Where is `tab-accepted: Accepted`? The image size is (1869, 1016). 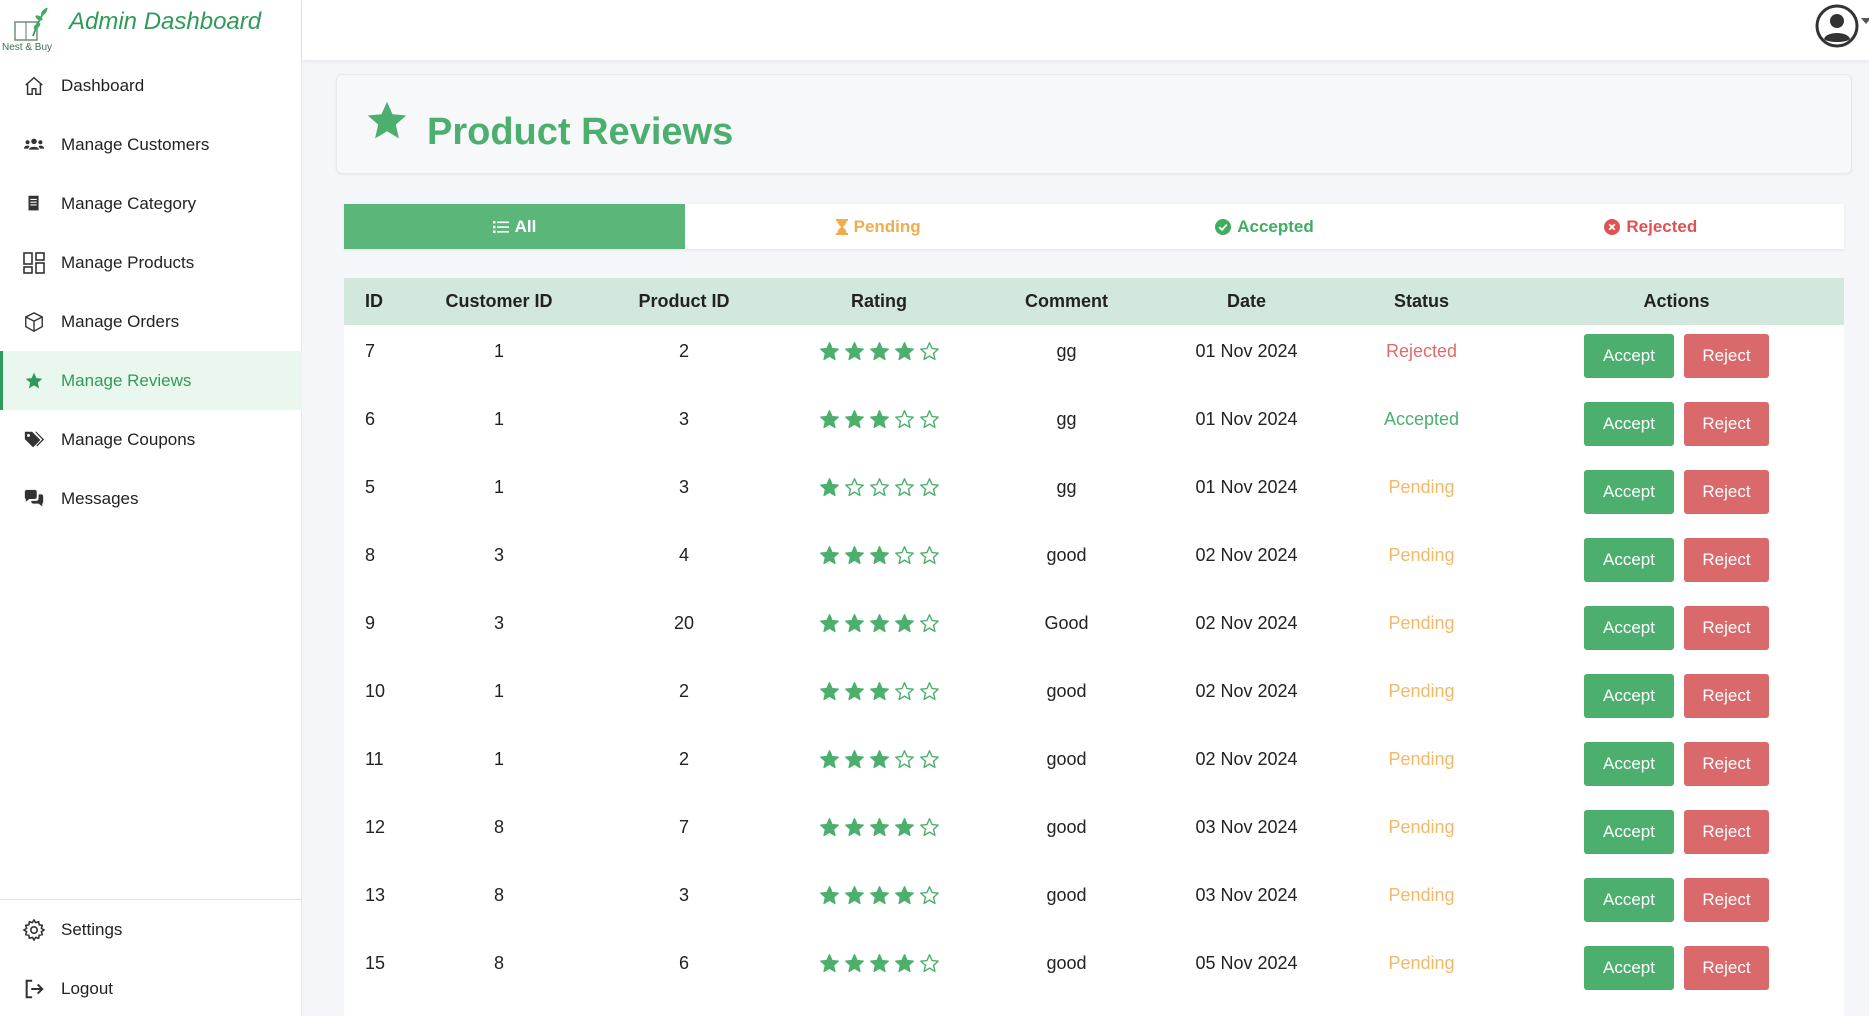 tab-accepted: Accepted is located at coordinates (1264, 226).